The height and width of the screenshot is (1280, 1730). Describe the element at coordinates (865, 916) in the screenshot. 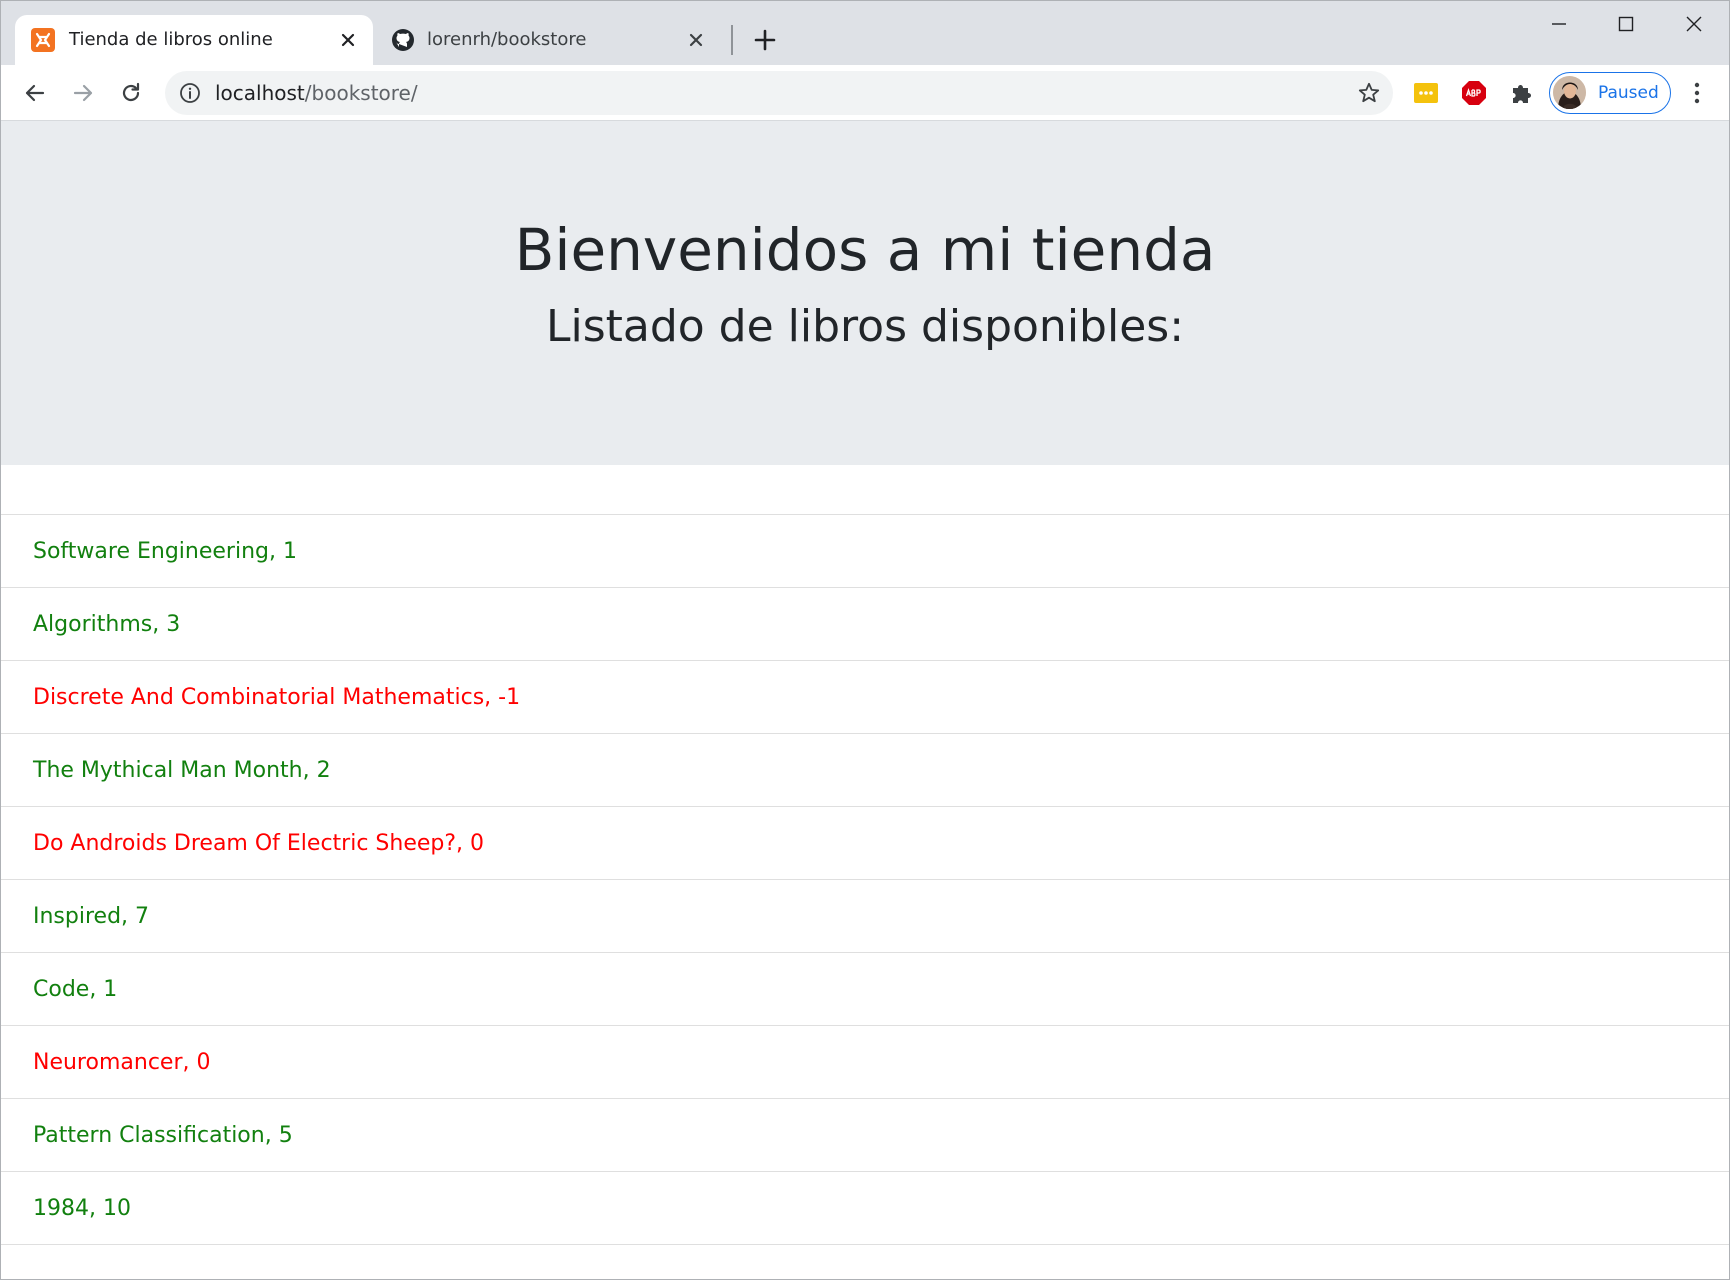

I see `book-list-item: Inspired, 7` at that location.